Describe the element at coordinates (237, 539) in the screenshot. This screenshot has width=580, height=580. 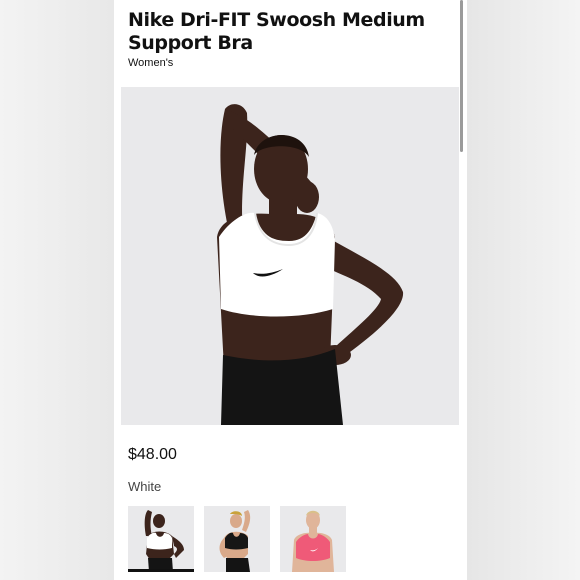
I see `color-swatch-black` at that location.